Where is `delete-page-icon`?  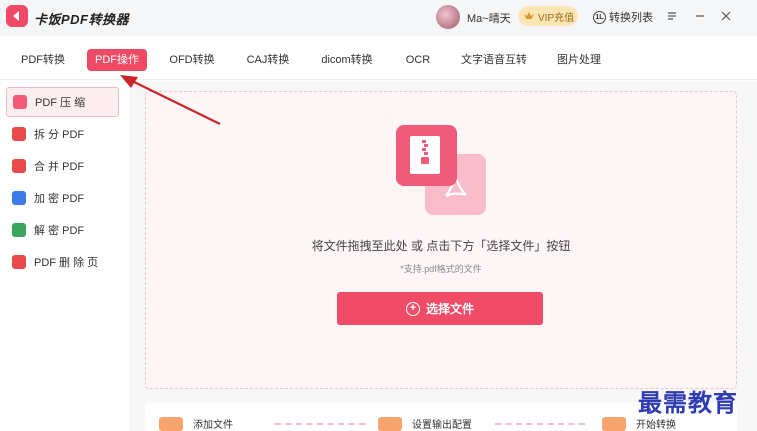 delete-page-icon is located at coordinates (19, 262).